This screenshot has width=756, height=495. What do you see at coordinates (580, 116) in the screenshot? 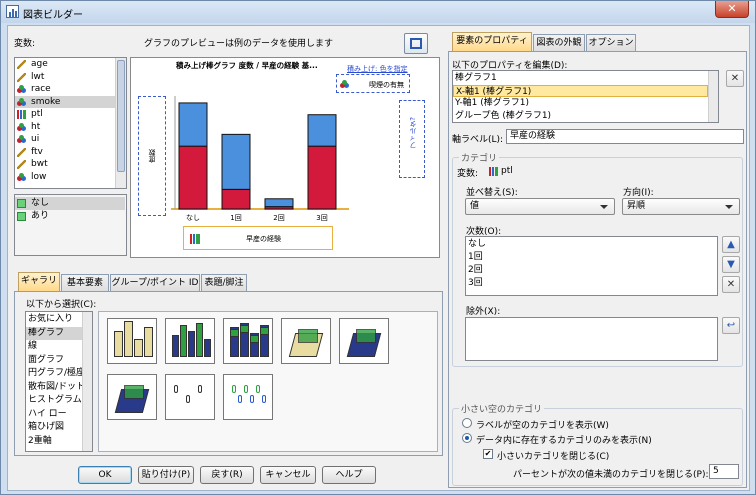
I see `property-item: グループ色 (棒グラフ1)` at bounding box center [580, 116].